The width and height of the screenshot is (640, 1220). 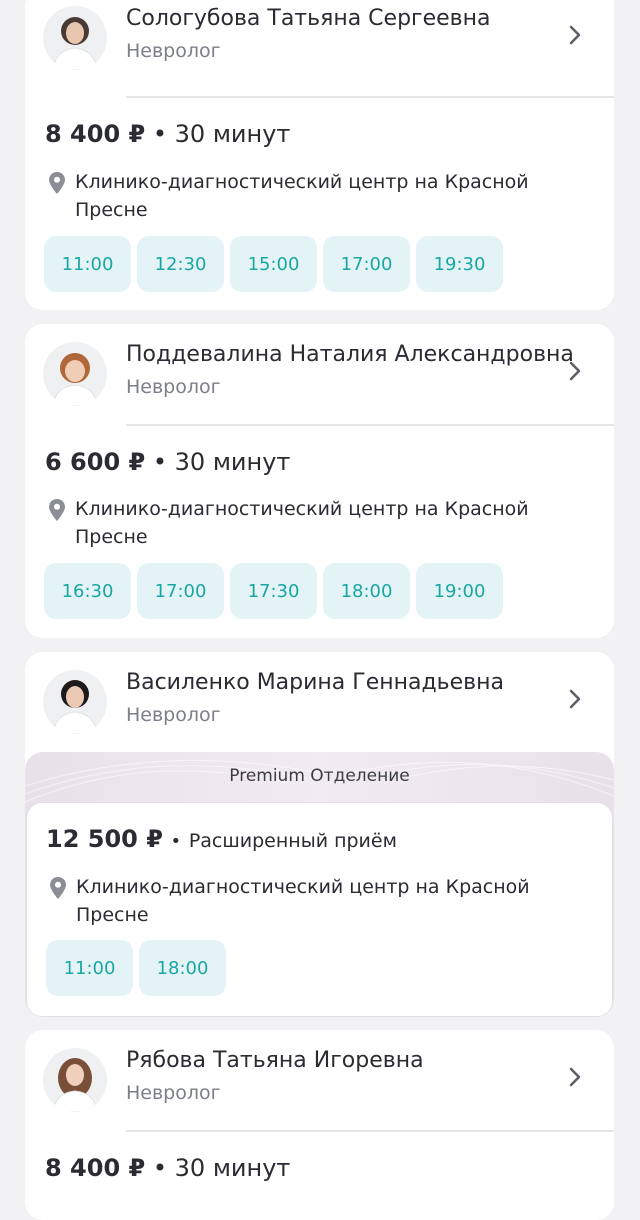 What do you see at coordinates (95, 462) in the screenshot?
I see `price: 6 600 ₽` at bounding box center [95, 462].